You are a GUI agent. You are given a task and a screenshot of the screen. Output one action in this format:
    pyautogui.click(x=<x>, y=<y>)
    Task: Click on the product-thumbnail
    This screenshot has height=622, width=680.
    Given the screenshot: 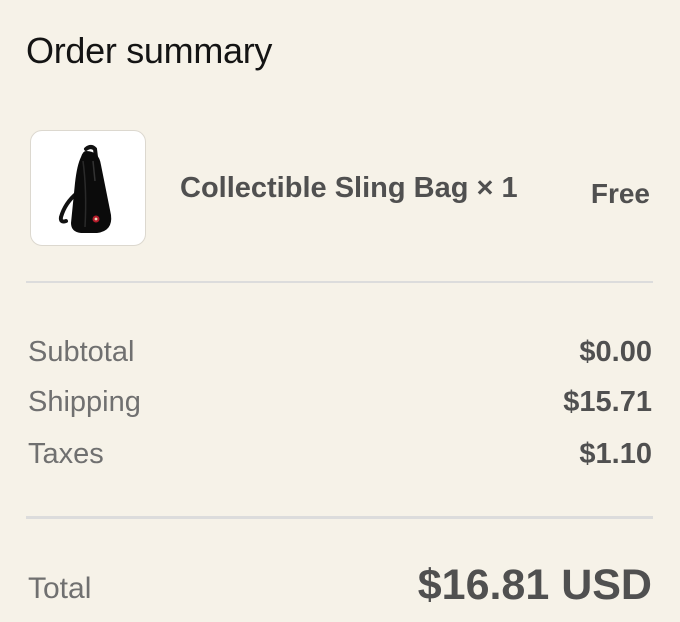 What is the action you would take?
    pyautogui.click(x=88, y=188)
    